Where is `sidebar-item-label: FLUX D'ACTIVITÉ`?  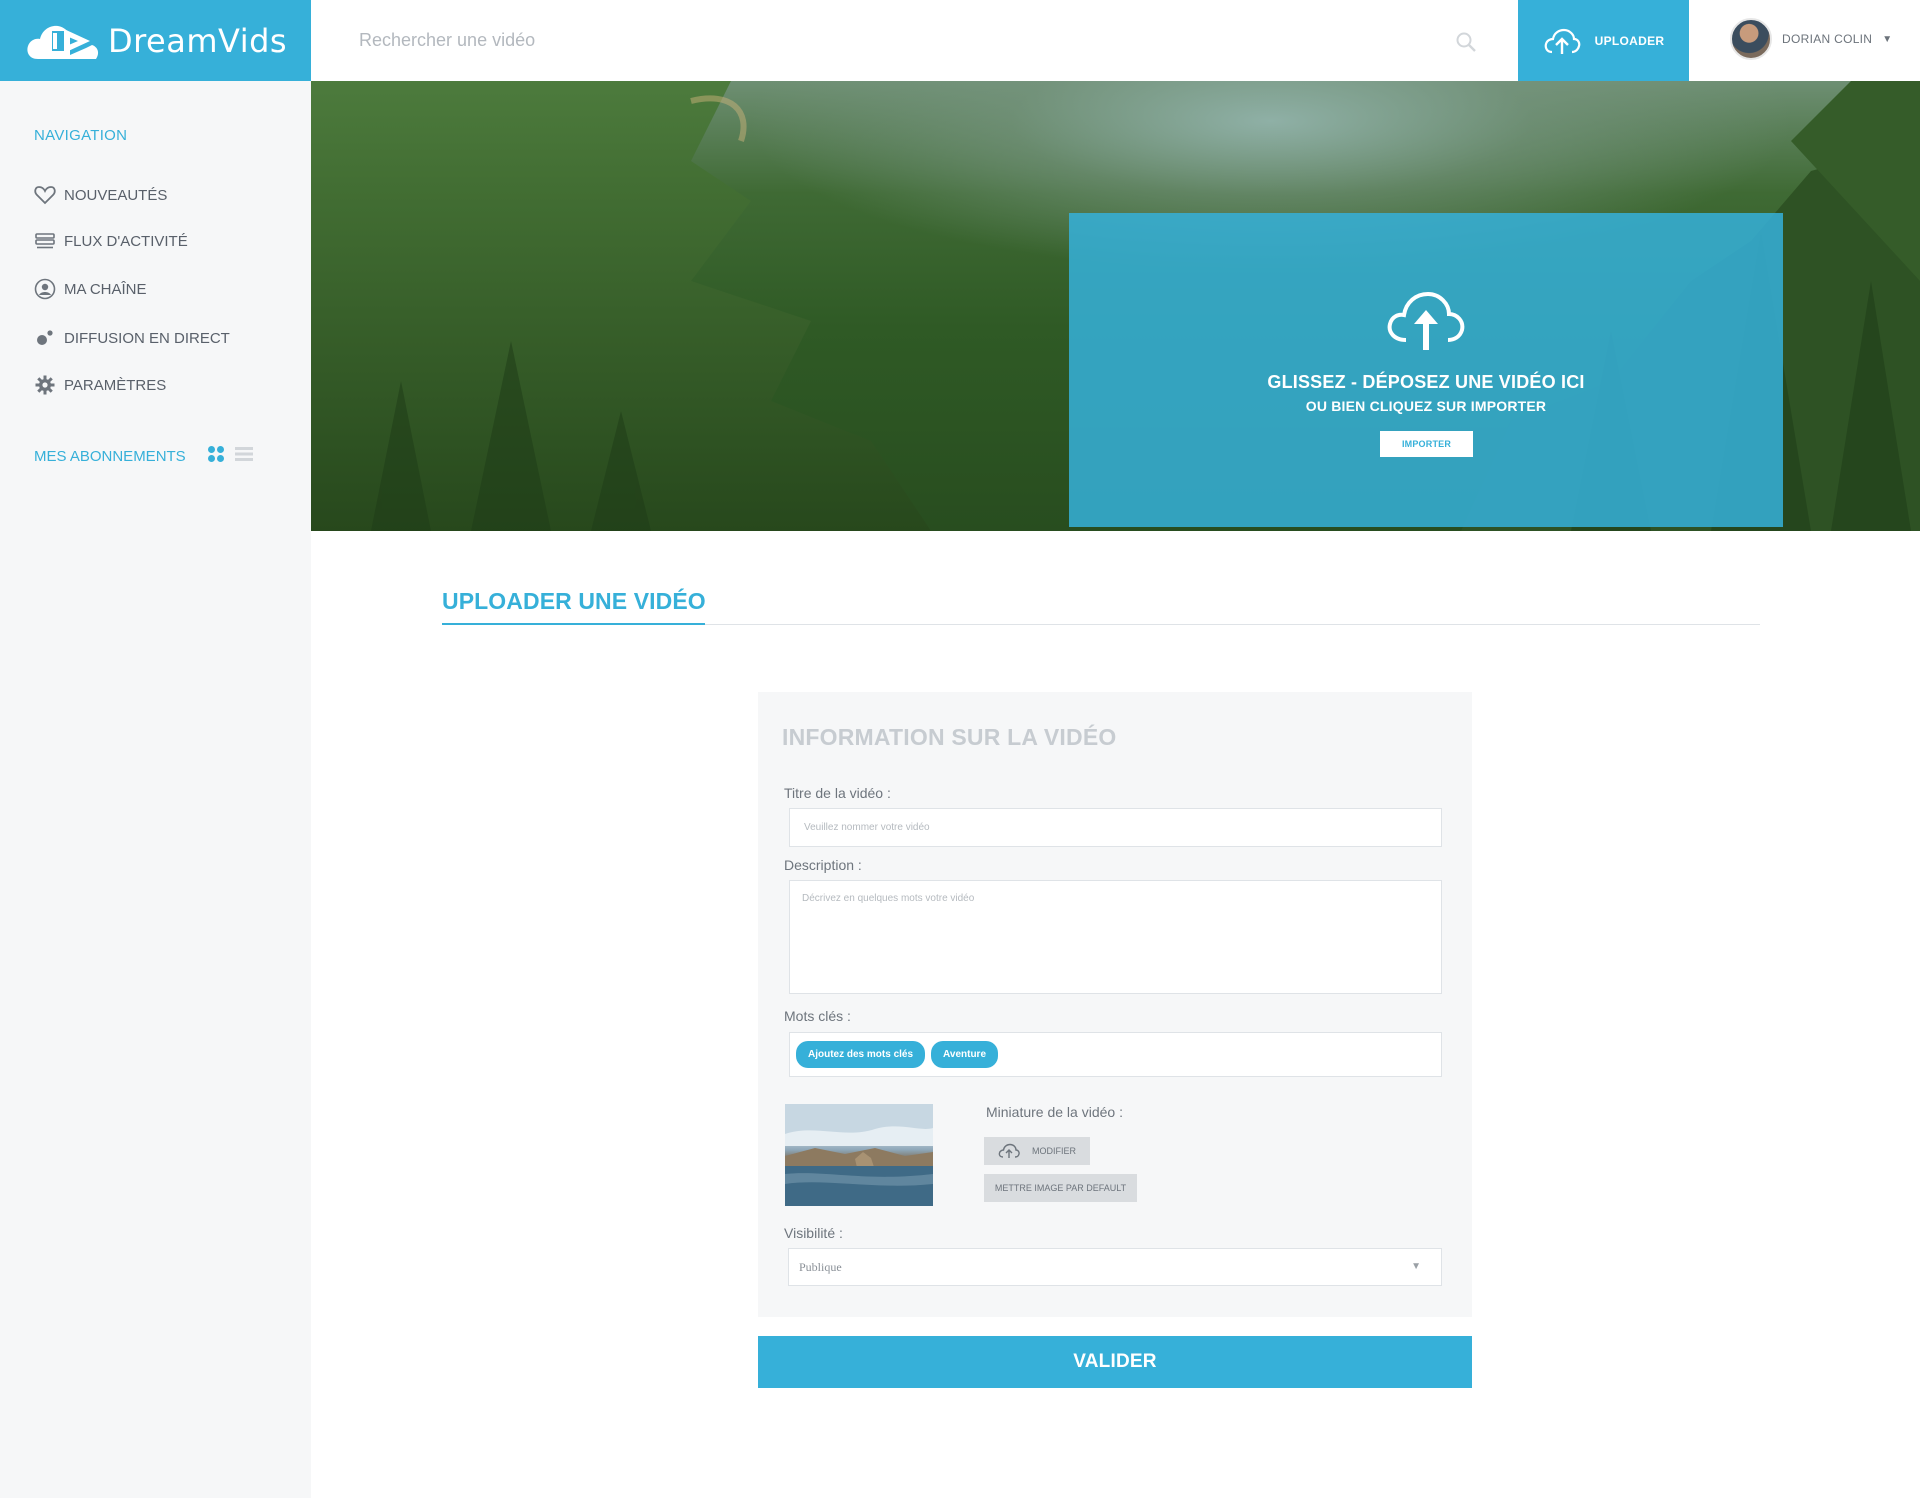
sidebar-item-label: FLUX D'ACTIVITÉ is located at coordinates (126, 241).